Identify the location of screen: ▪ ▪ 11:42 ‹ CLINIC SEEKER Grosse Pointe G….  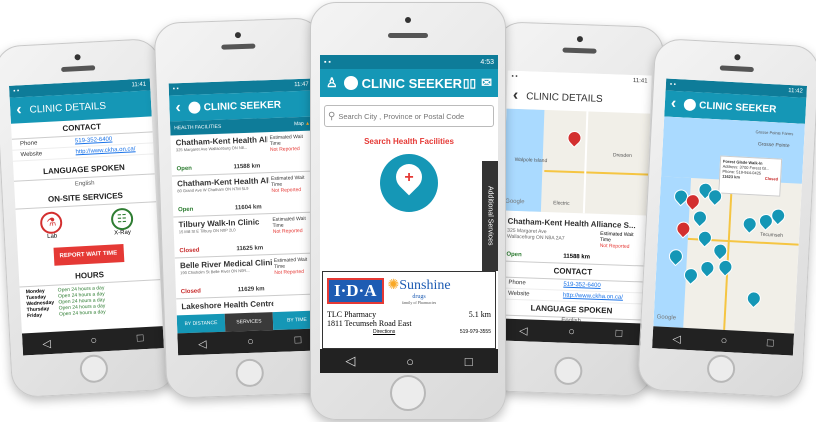
(730, 217).